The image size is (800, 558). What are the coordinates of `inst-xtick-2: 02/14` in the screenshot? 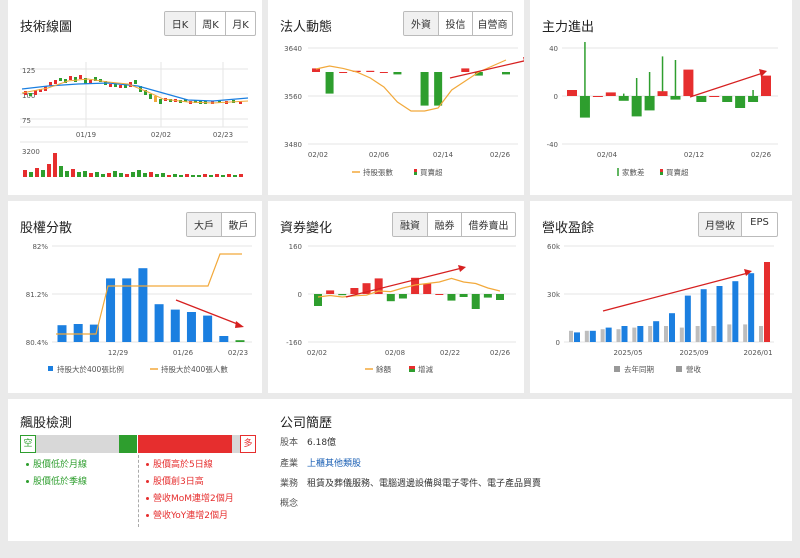 It's located at (443, 155).